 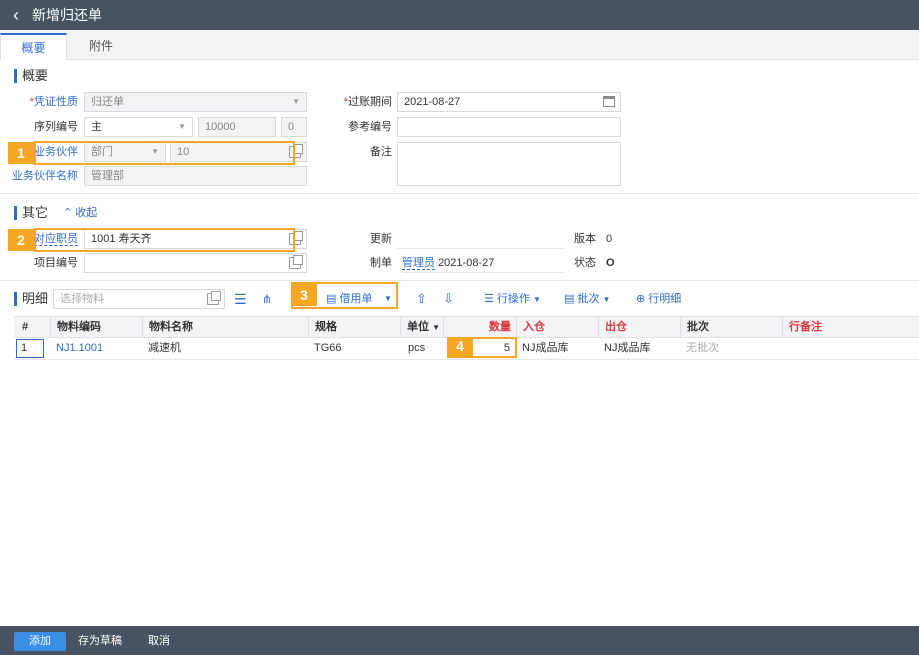 I want to click on spec-cell: TG66, so click(x=328, y=348).